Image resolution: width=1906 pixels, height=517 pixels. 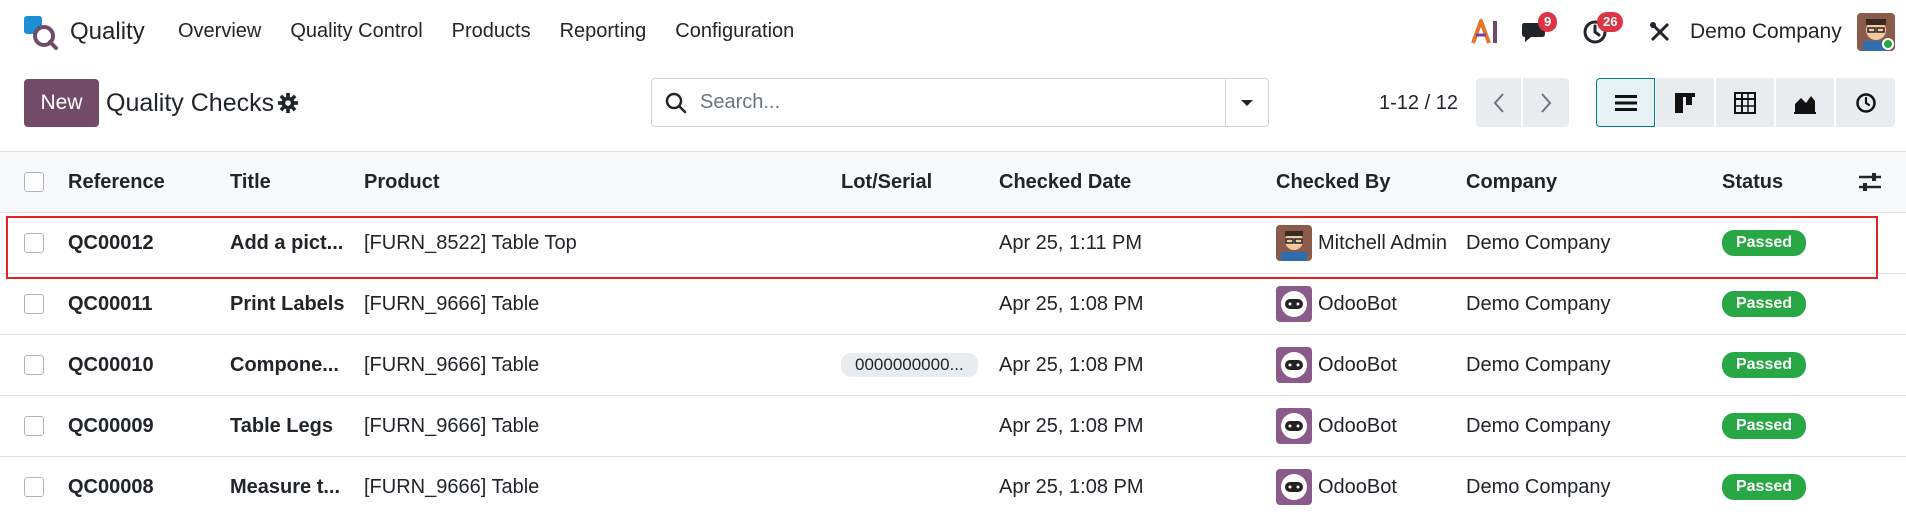 I want to click on column-header-lot-serial: Lot/Serial, so click(x=911, y=182).